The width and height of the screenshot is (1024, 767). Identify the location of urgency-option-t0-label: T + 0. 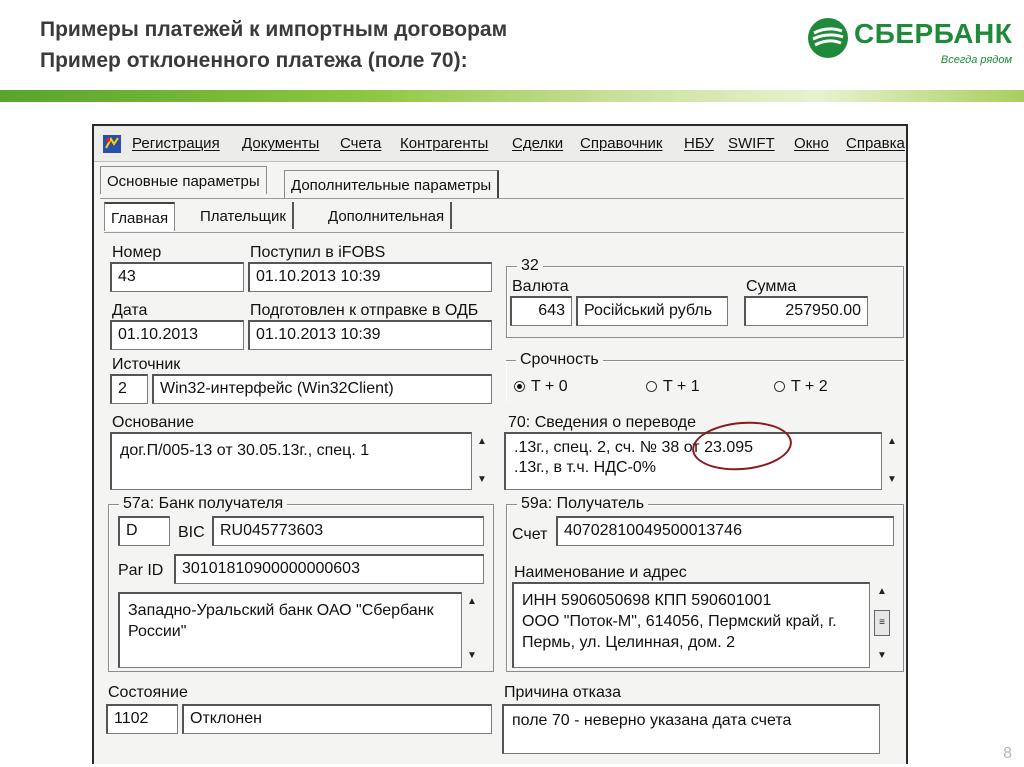
(549, 386).